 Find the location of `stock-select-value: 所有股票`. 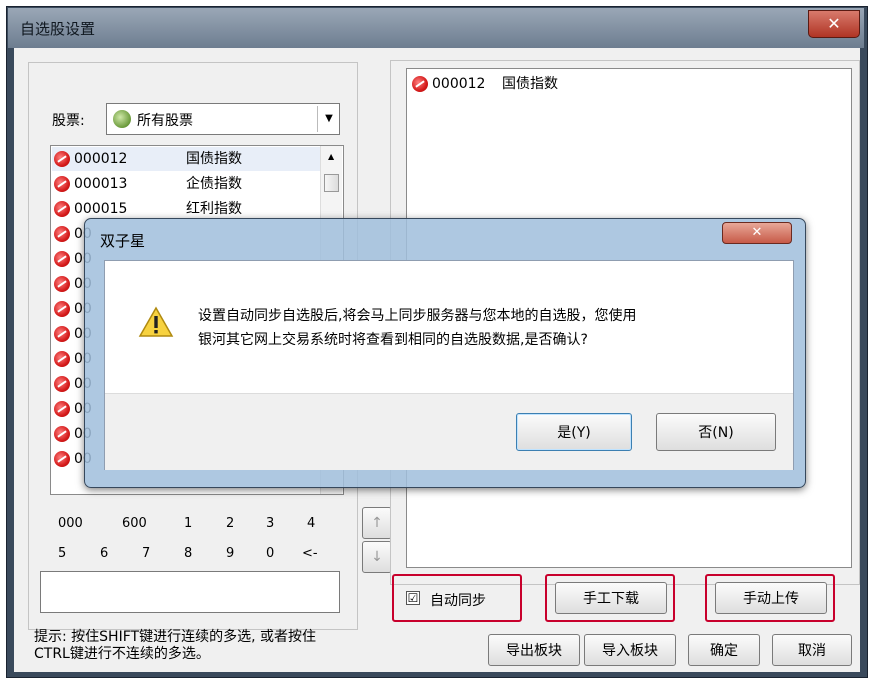

stock-select-value: 所有股票 is located at coordinates (165, 121).